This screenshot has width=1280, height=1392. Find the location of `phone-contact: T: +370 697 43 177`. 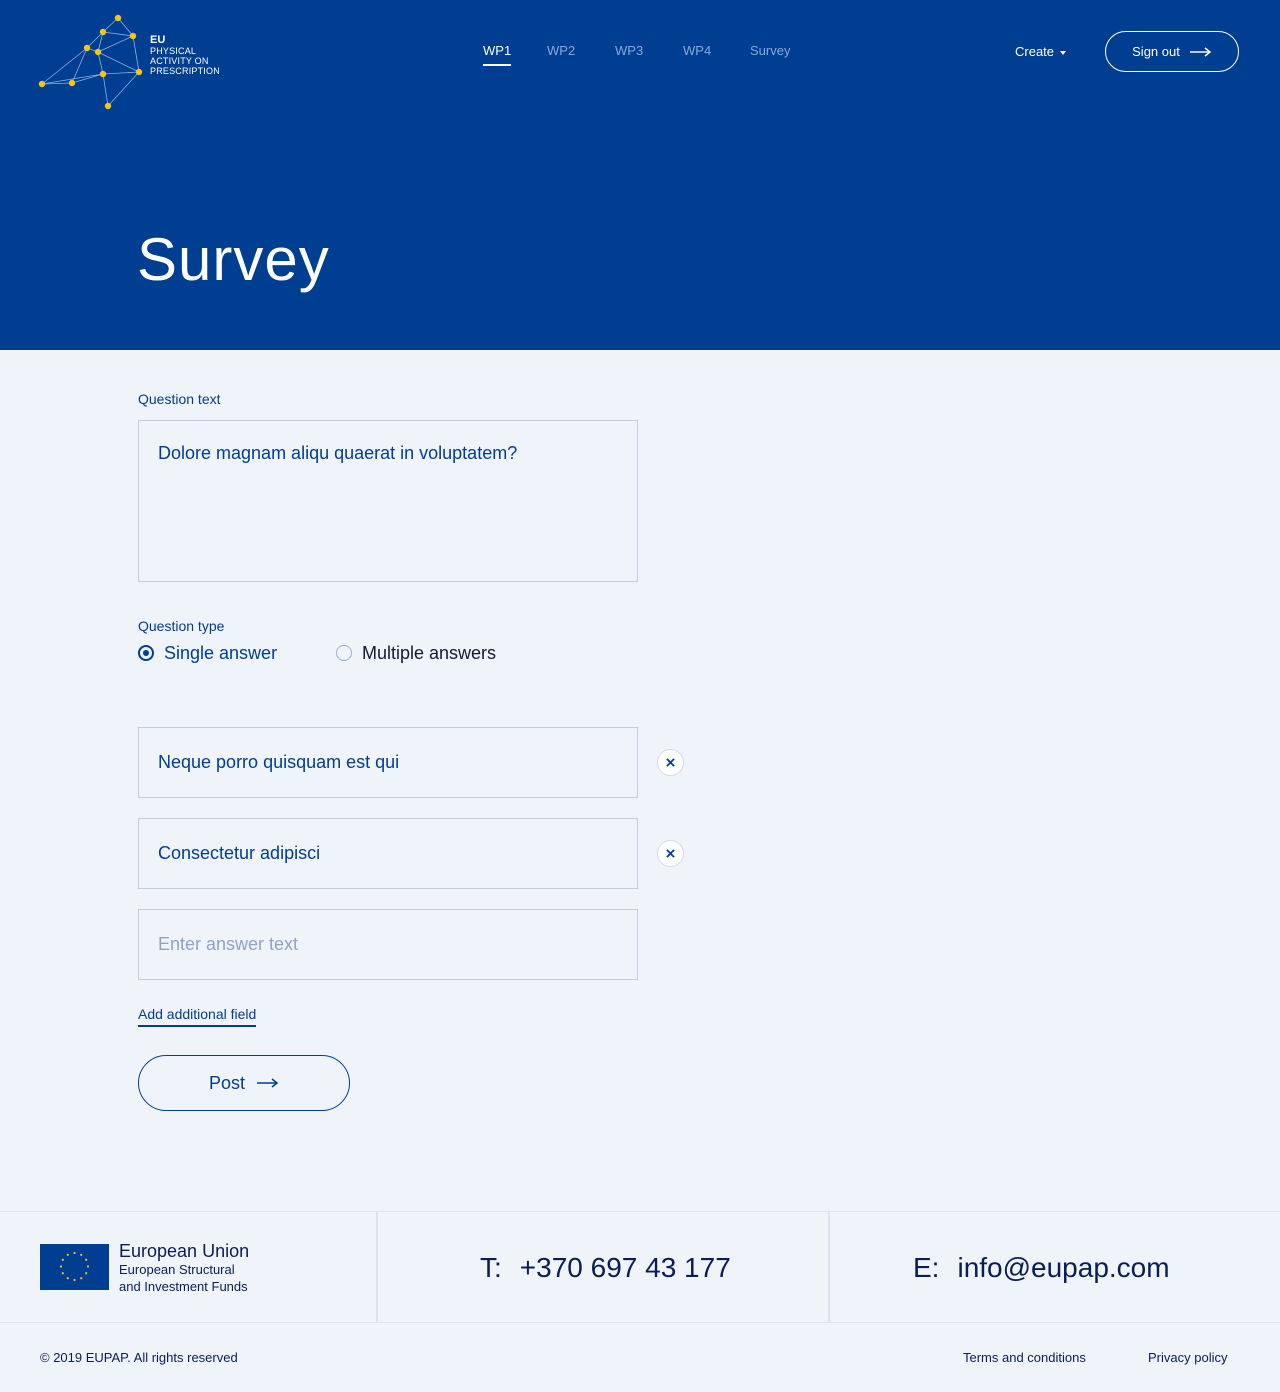

phone-contact: T: +370 697 43 177 is located at coordinates (605, 1268).